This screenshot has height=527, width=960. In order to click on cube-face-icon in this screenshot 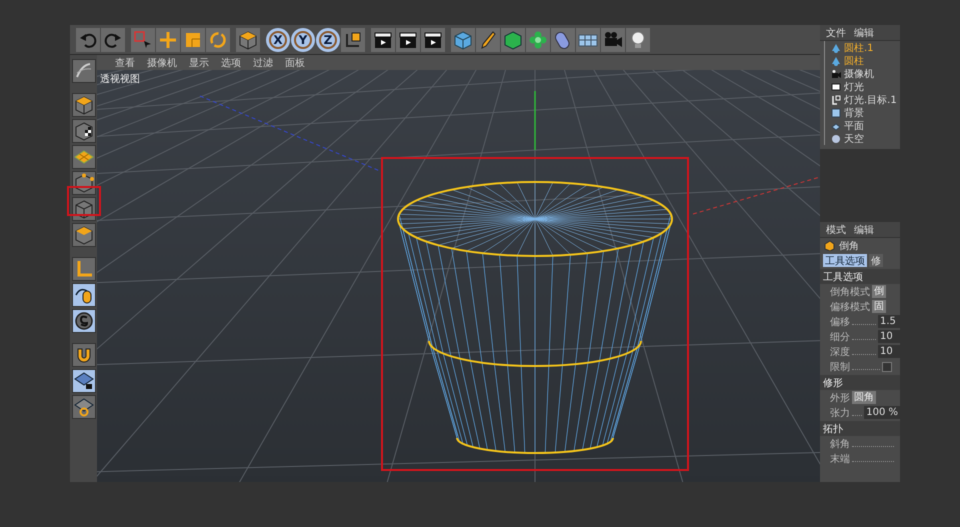, I will do `click(84, 235)`.